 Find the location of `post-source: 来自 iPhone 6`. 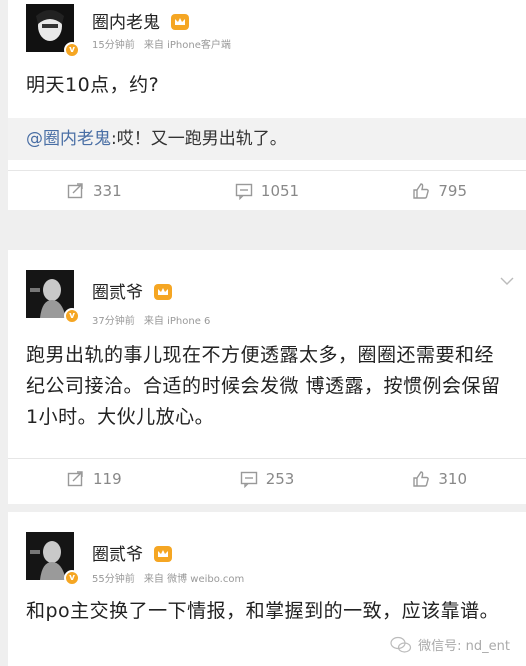

post-source: 来自 iPhone 6 is located at coordinates (177, 321).